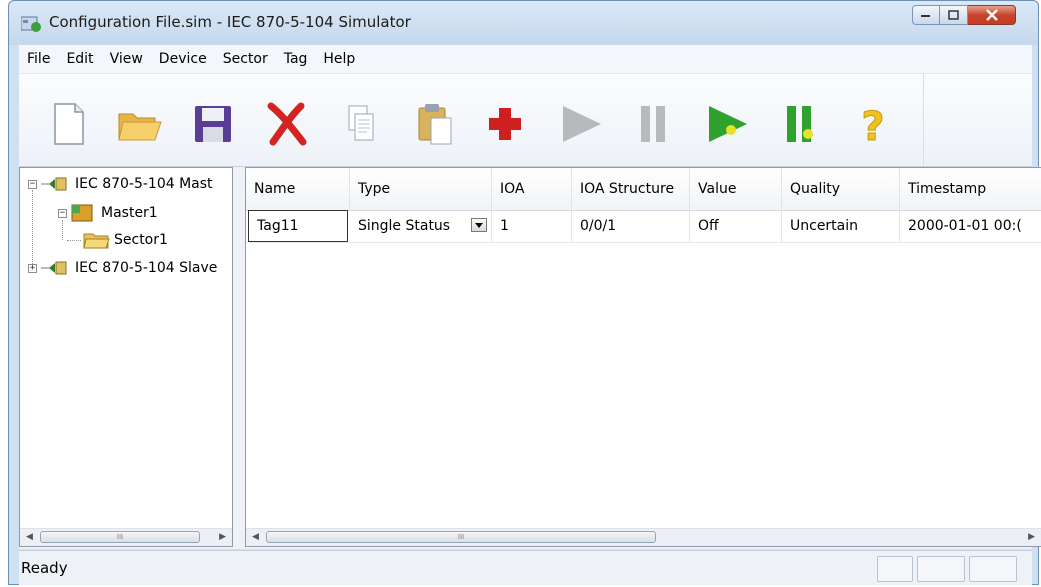  Describe the element at coordinates (31, 24) in the screenshot. I see `app-icon` at that location.